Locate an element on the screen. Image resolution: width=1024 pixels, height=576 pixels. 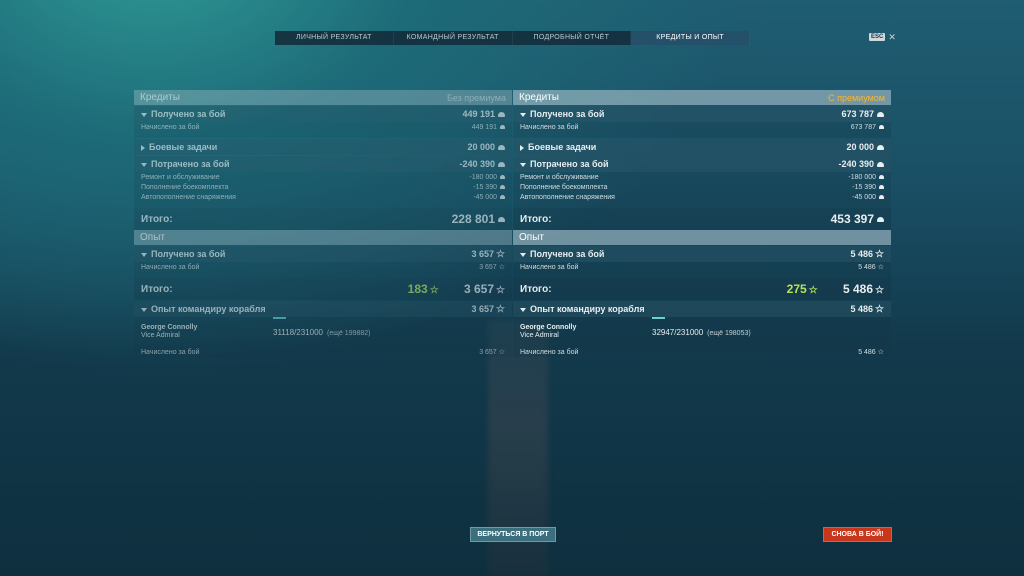
credits-total-row: Итого: 228 801 is located at coordinates (323, 219).